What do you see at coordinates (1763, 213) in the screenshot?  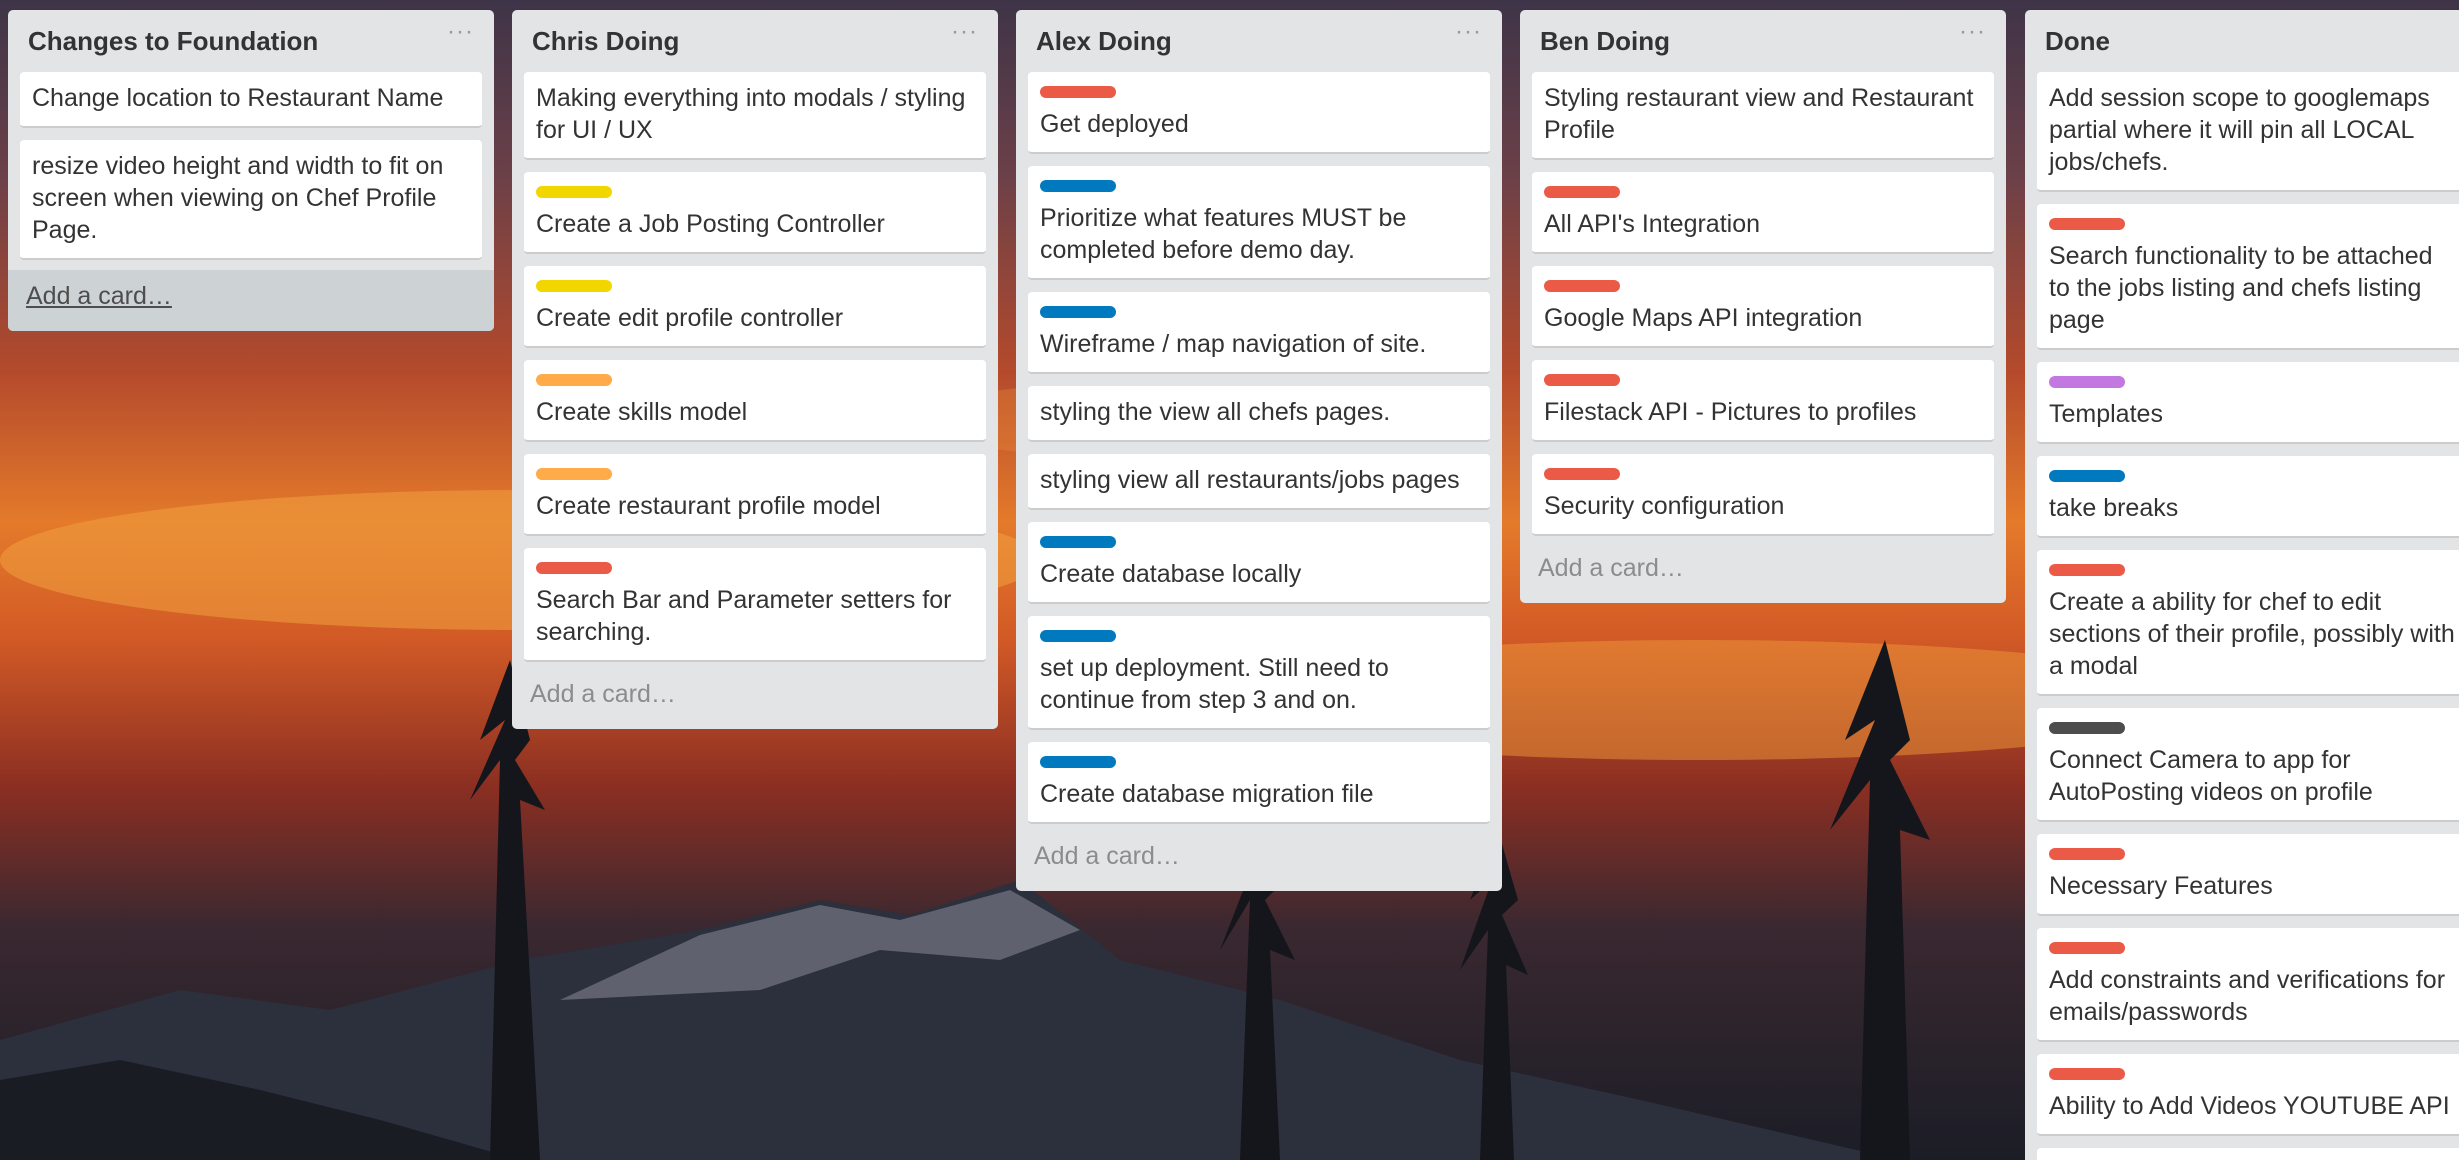 I see `card: All API's Integration` at bounding box center [1763, 213].